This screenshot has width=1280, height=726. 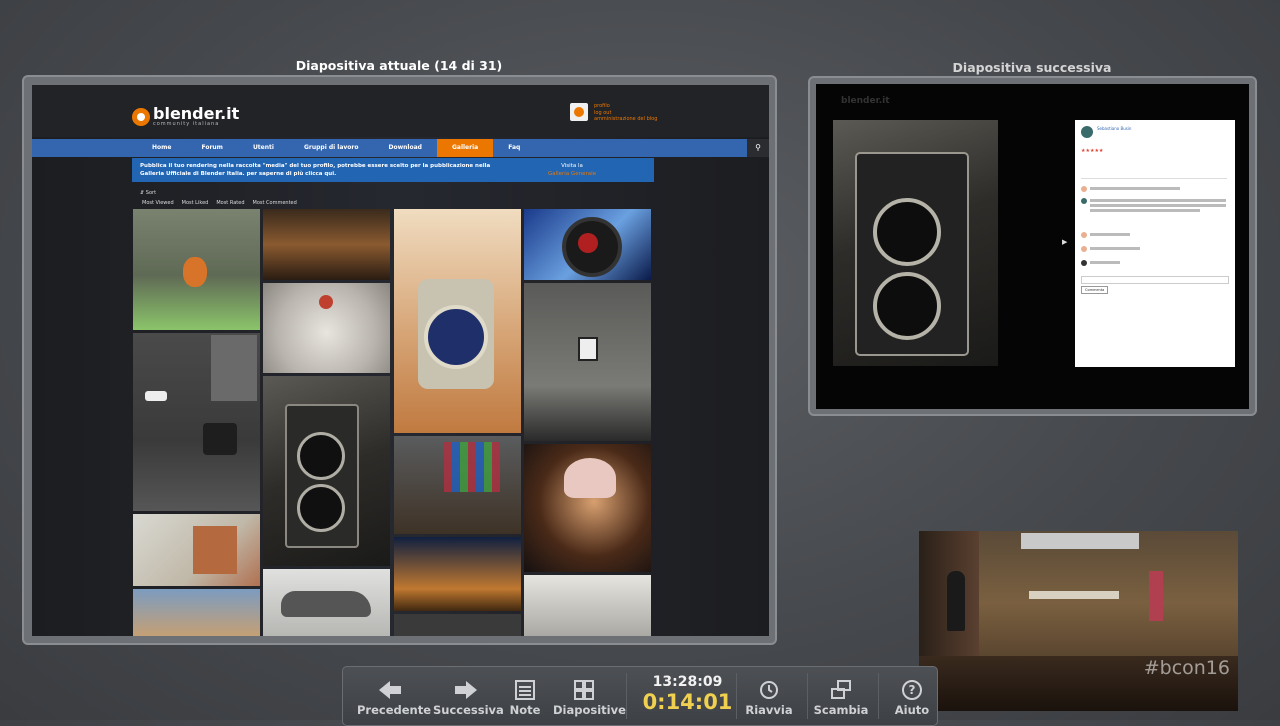 I want to click on clock-display: 13:28:09 0:14:01, so click(x=687, y=694).